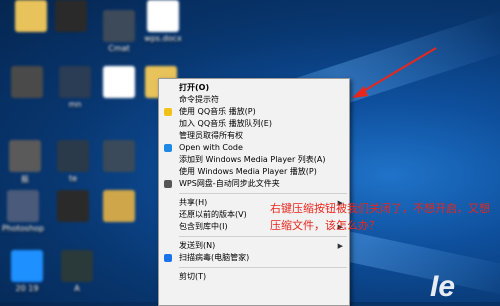  What do you see at coordinates (229, 183) in the screenshot?
I see `menu-item-label: WPS网盘-自动同步此文件夹` at bounding box center [229, 183].